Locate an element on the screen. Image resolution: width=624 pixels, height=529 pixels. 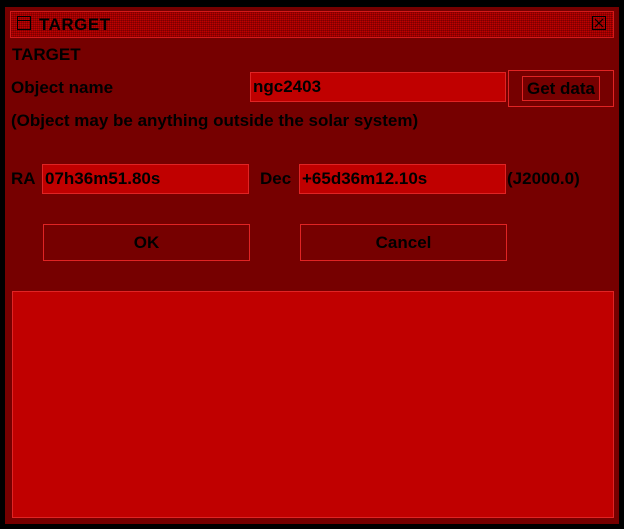
object-name-label: Object name is located at coordinates (62, 87).